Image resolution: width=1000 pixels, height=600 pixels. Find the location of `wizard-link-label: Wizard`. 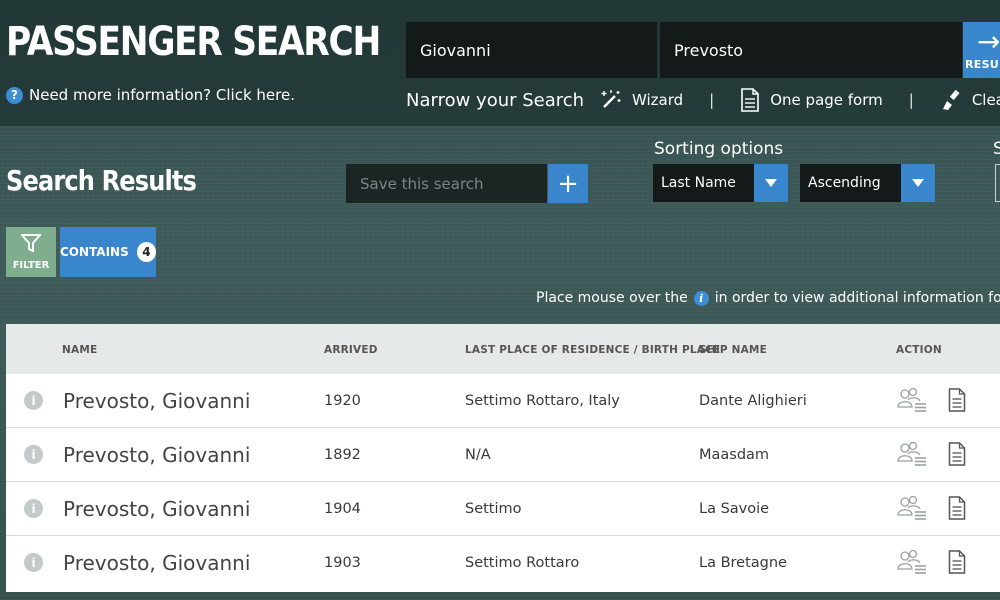

wizard-link-label: Wizard is located at coordinates (658, 100).